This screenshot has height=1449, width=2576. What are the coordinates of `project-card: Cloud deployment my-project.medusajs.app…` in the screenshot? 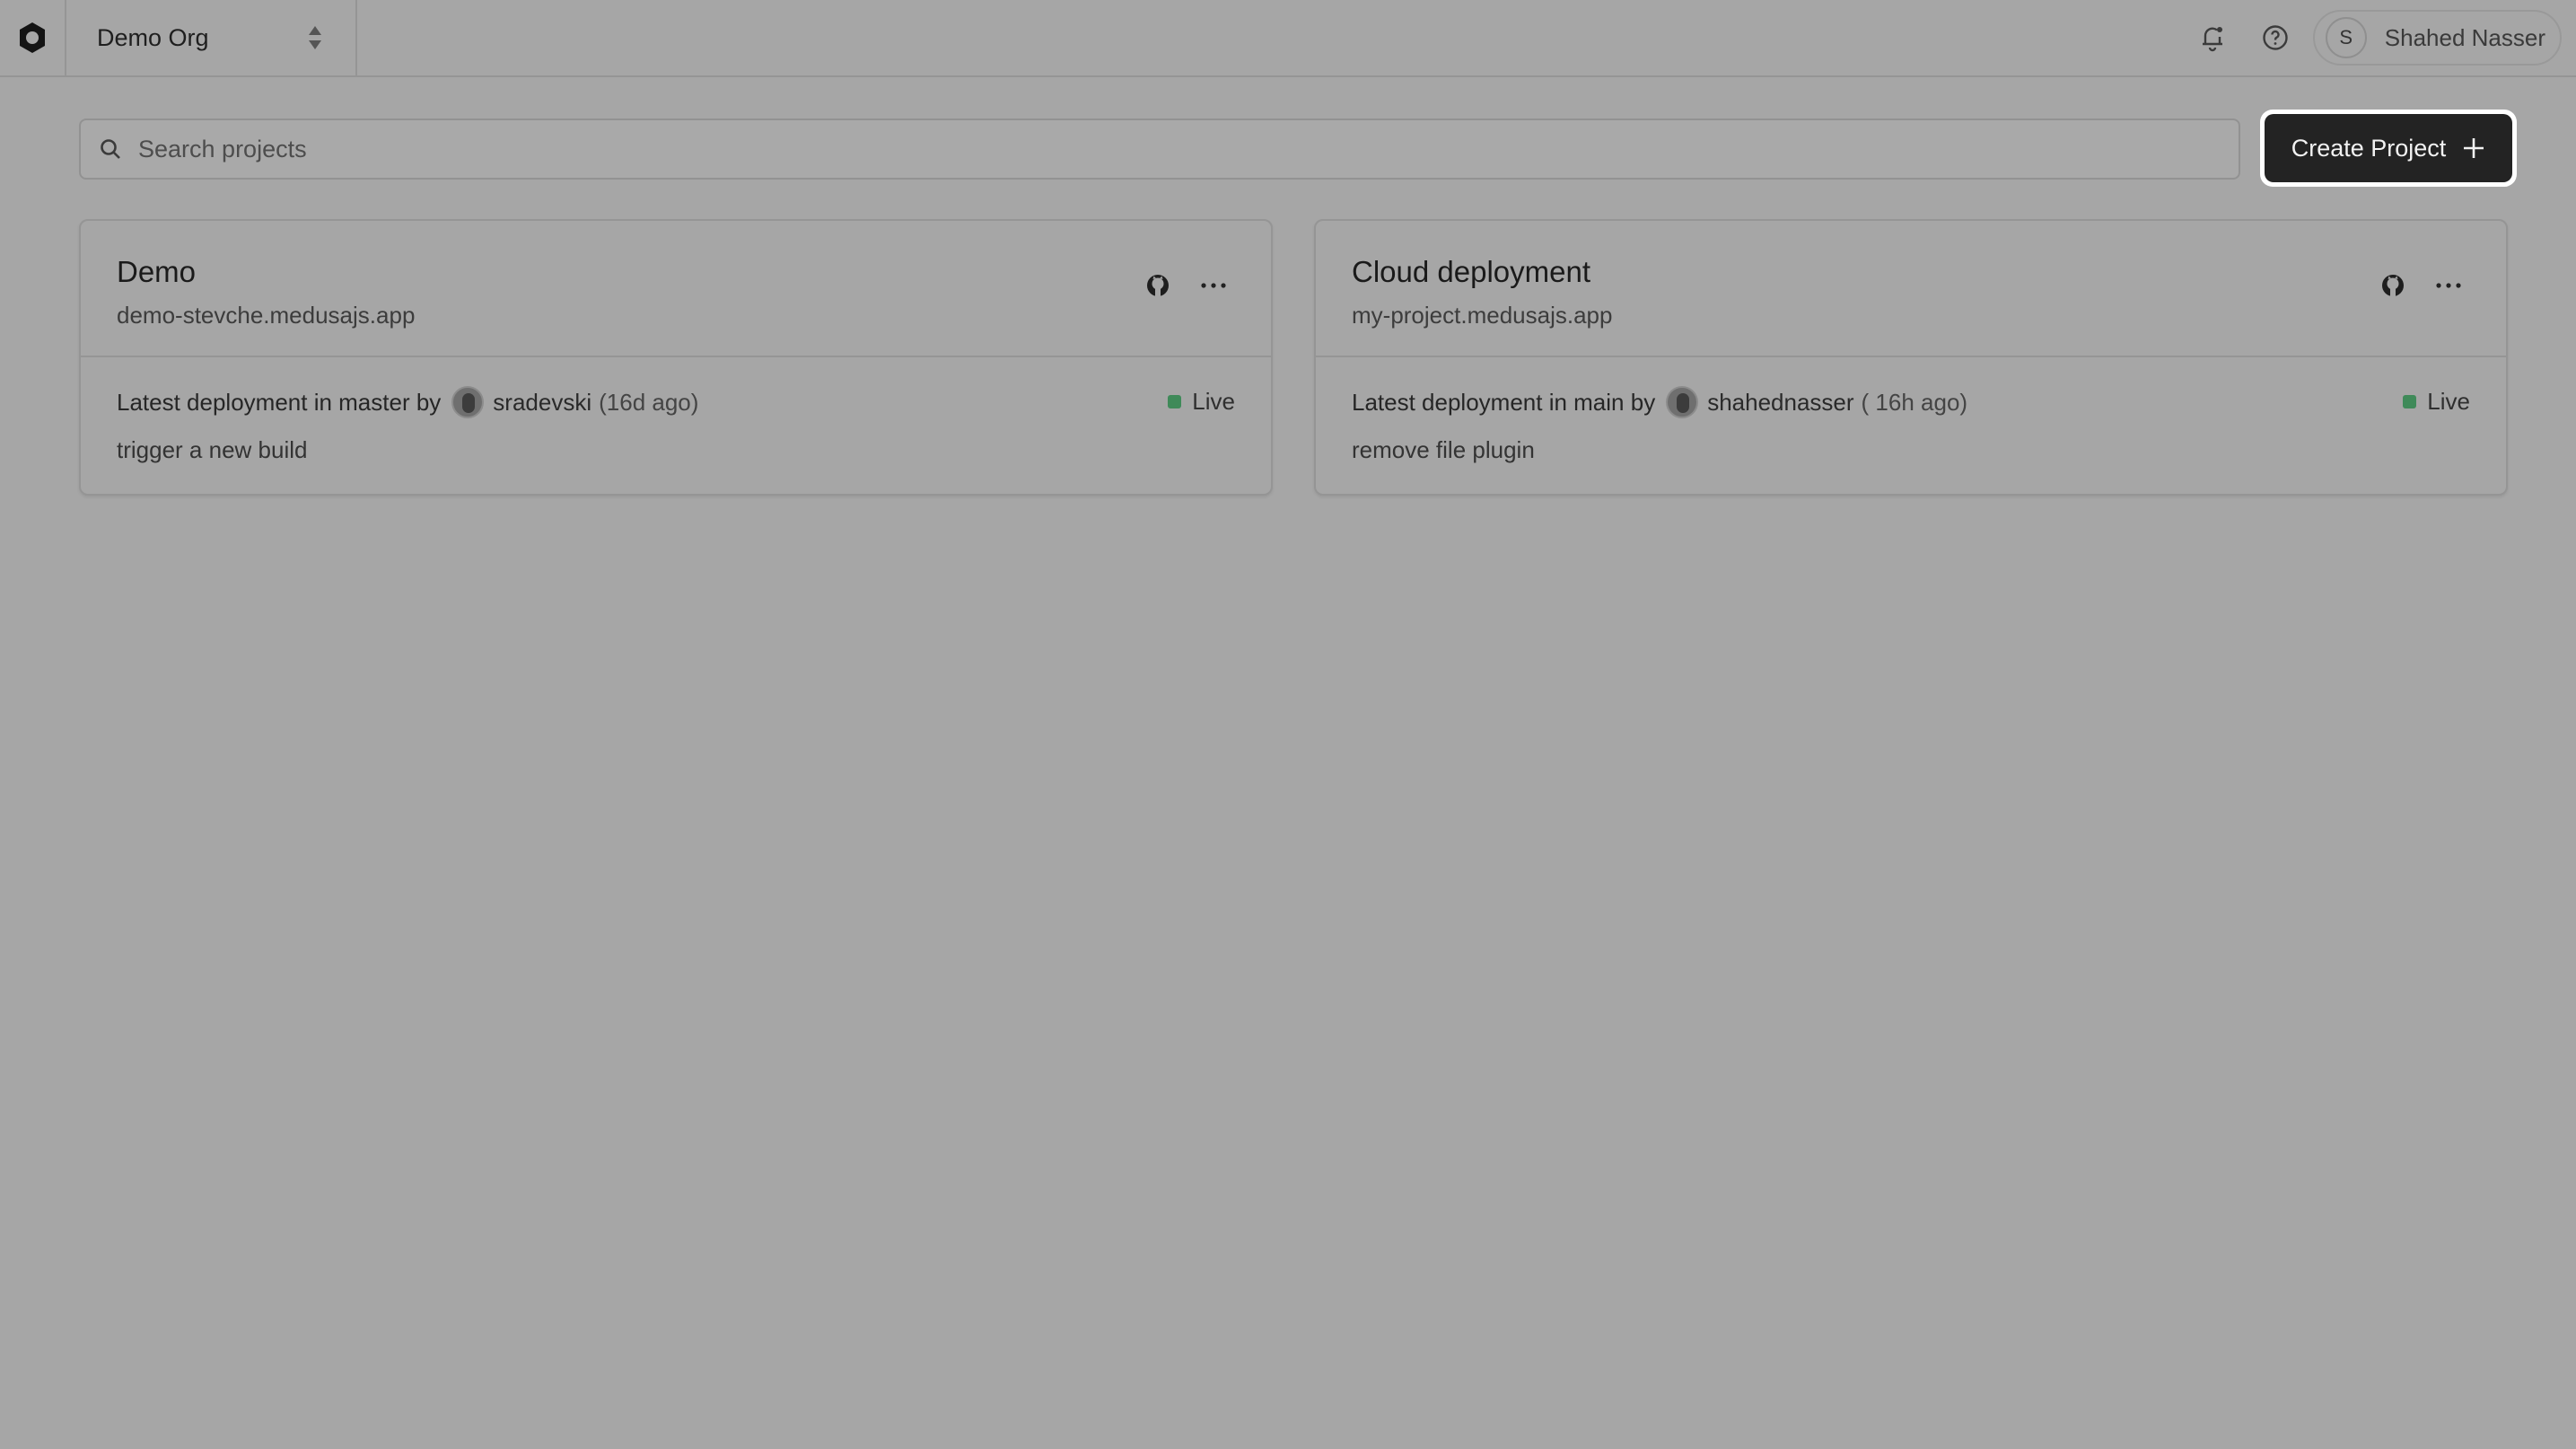 It's located at (1911, 357).